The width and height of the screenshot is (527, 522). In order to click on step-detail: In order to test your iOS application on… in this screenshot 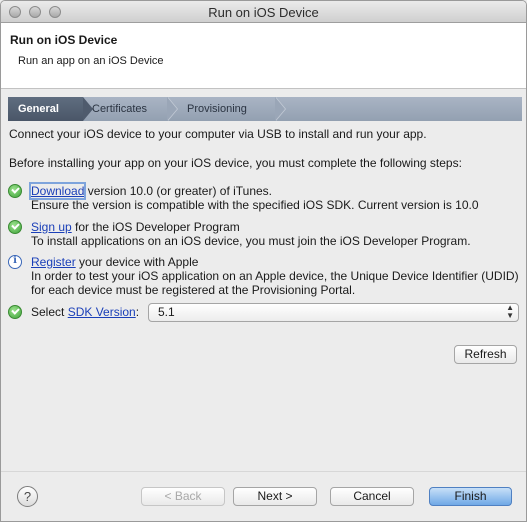, I will do `click(275, 276)`.